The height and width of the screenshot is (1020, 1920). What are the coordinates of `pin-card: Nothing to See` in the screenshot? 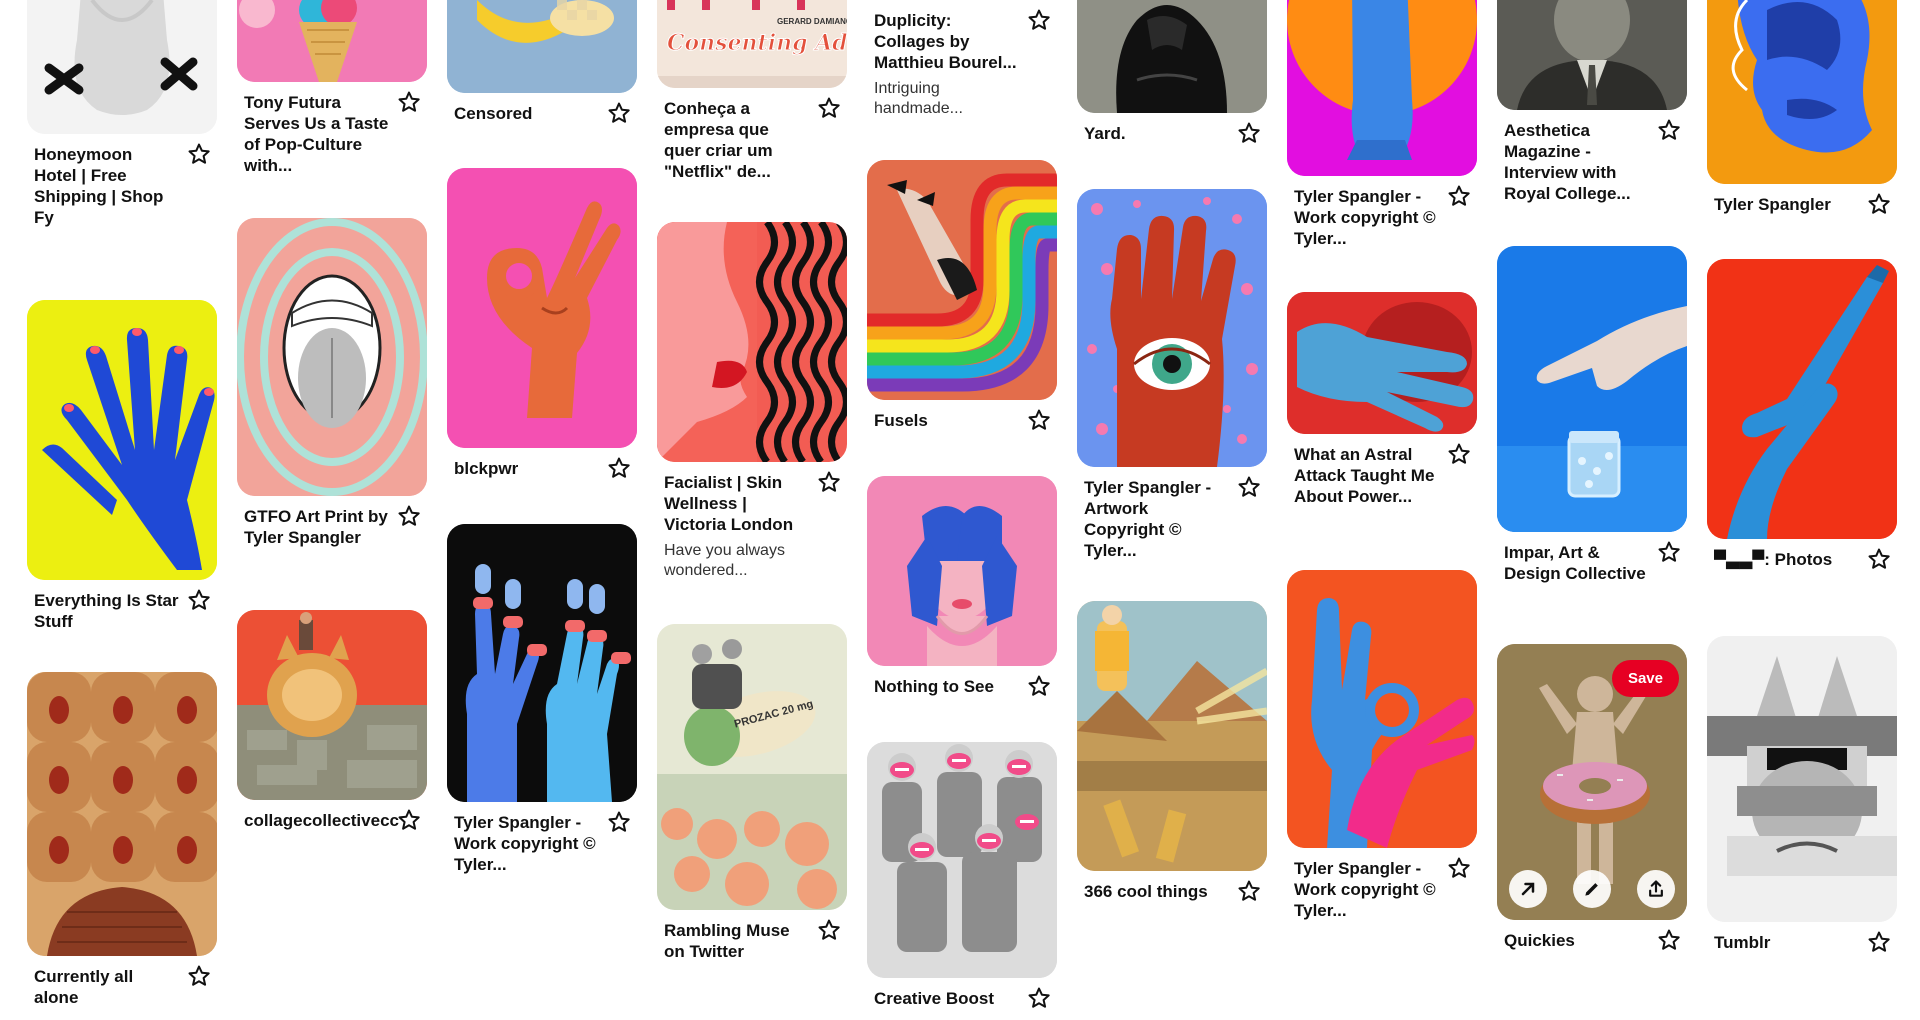 It's located at (962, 586).